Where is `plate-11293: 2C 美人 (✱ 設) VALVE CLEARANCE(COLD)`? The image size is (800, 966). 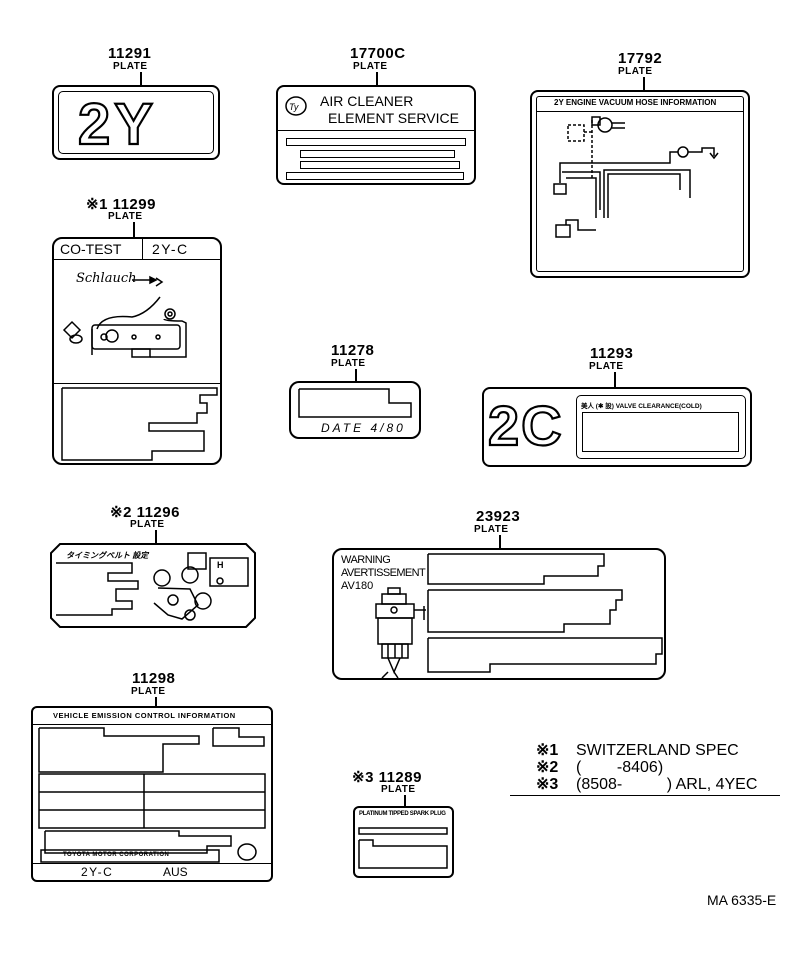 plate-11293: 2C 美人 (✱ 設) VALVE CLEARANCE(COLD) is located at coordinates (617, 427).